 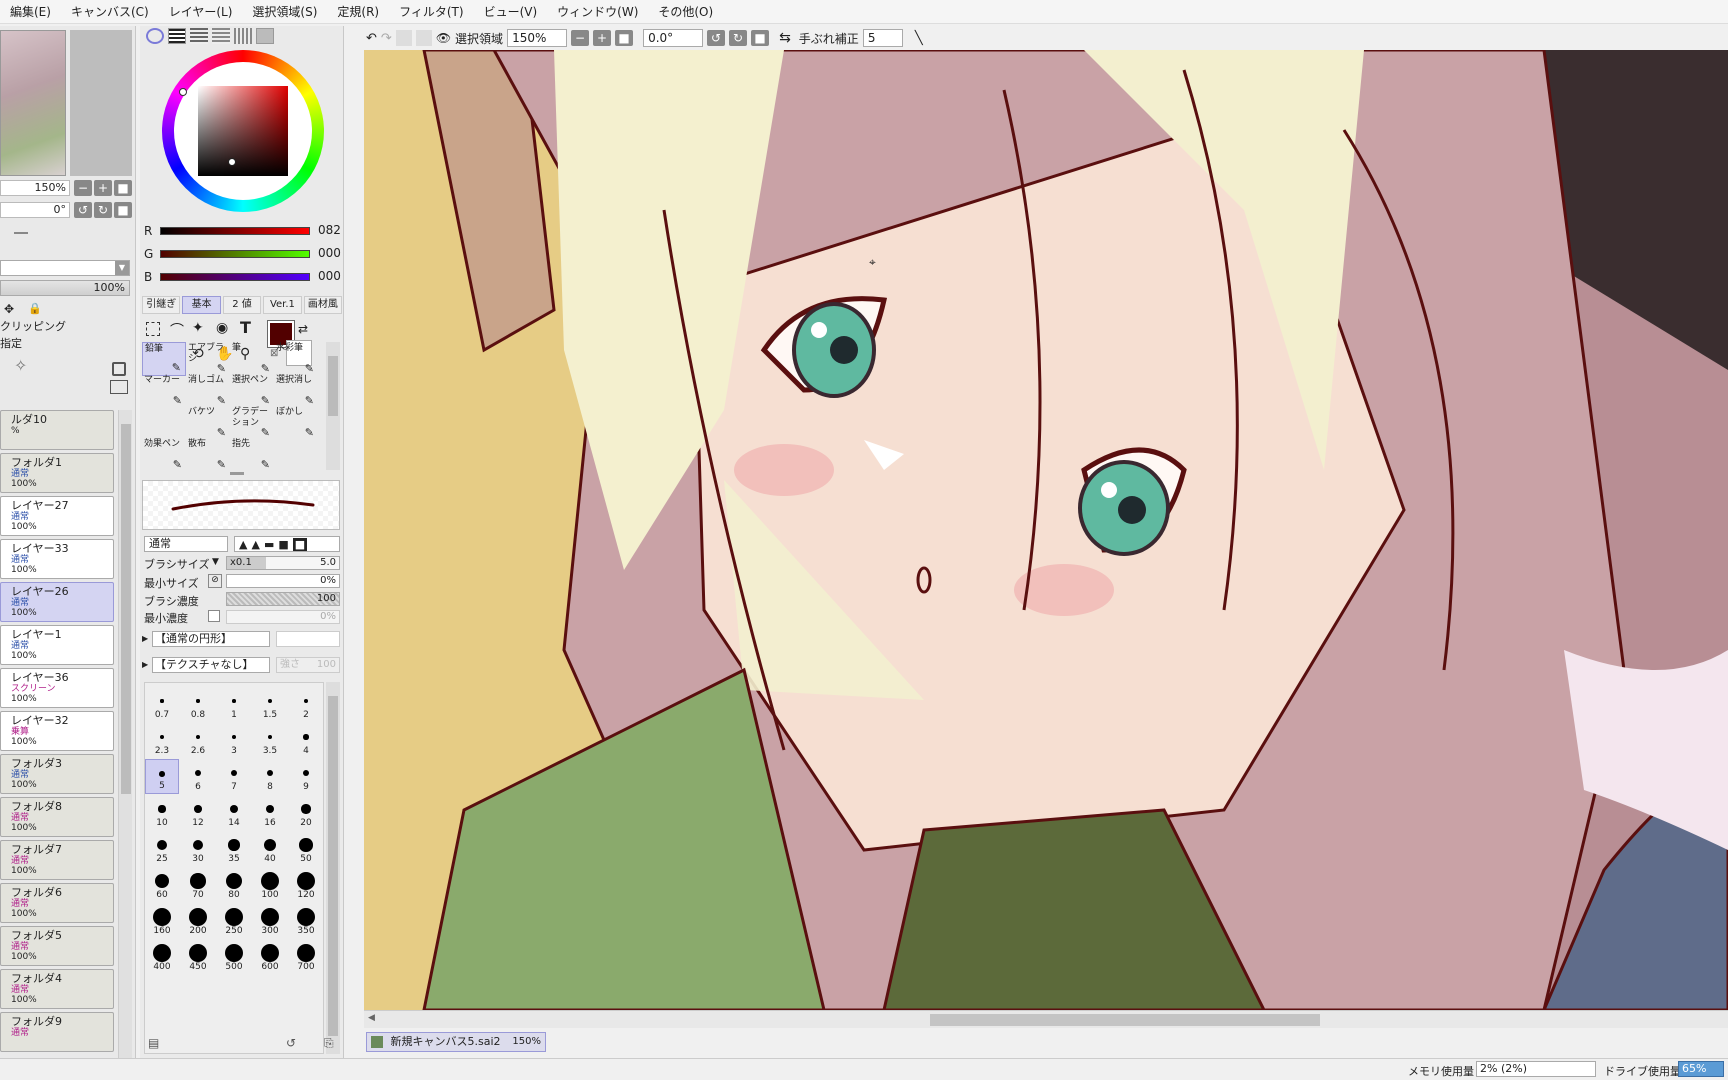 What do you see at coordinates (30, 11) in the screenshot?
I see `menu-item-0: 編集(E)` at bounding box center [30, 11].